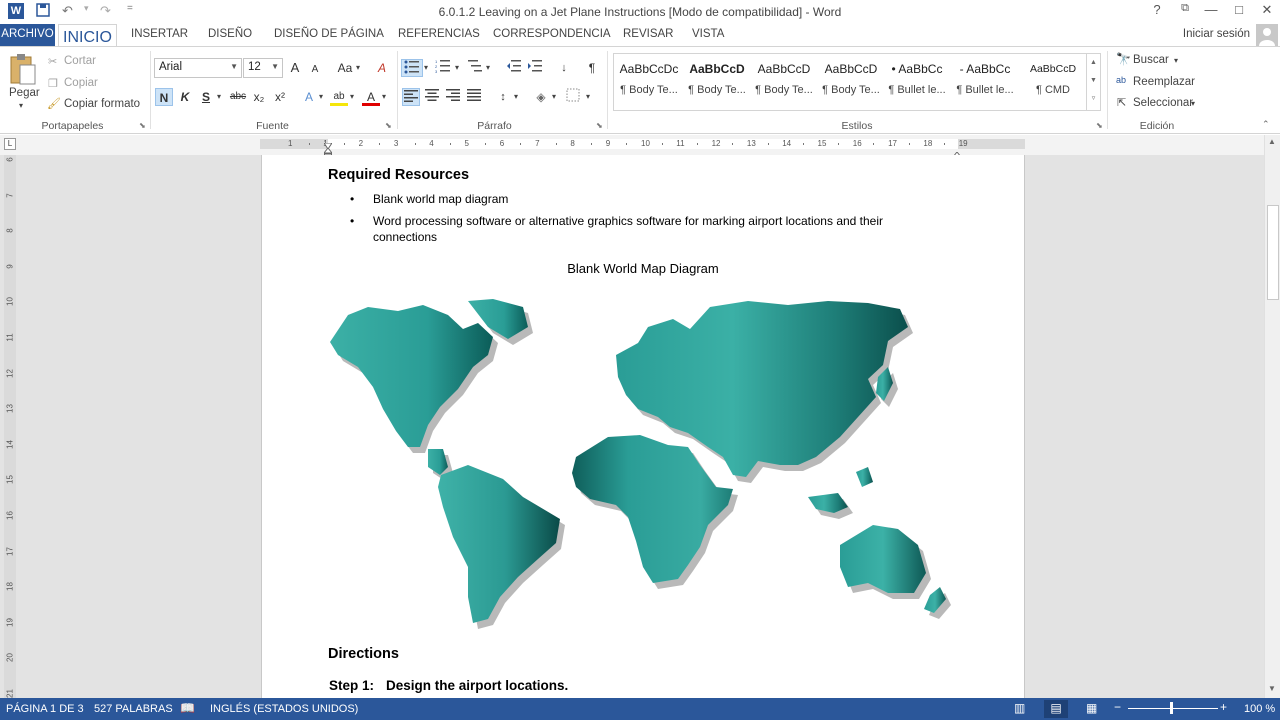  What do you see at coordinates (1273, 252) in the screenshot?
I see `scrollbar-thumb` at bounding box center [1273, 252].